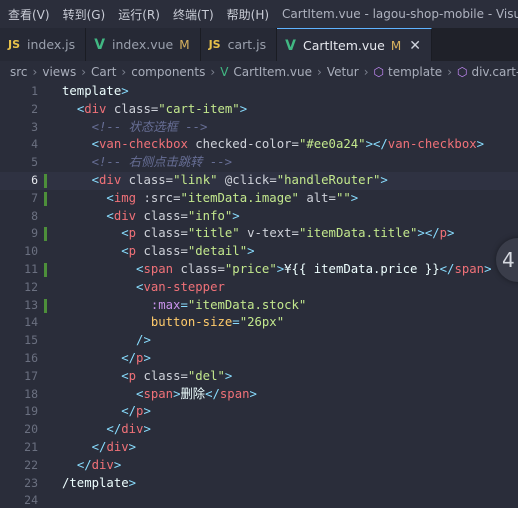 The image size is (518, 508). Describe the element at coordinates (34, 215) in the screenshot. I see `line-number: 8` at that location.